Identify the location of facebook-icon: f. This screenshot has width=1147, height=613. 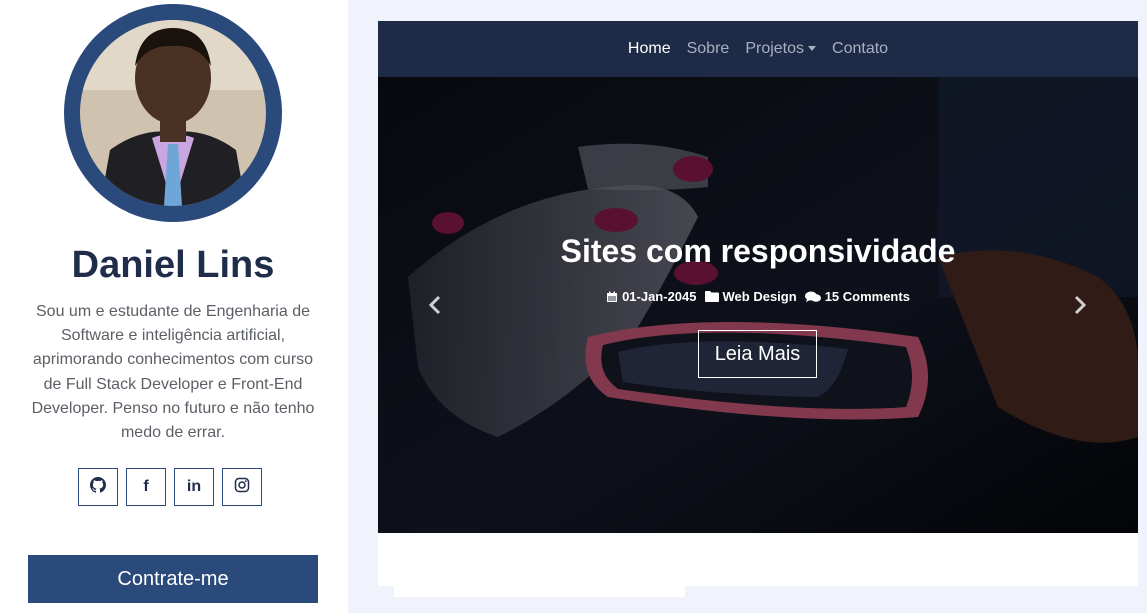
(146, 486).